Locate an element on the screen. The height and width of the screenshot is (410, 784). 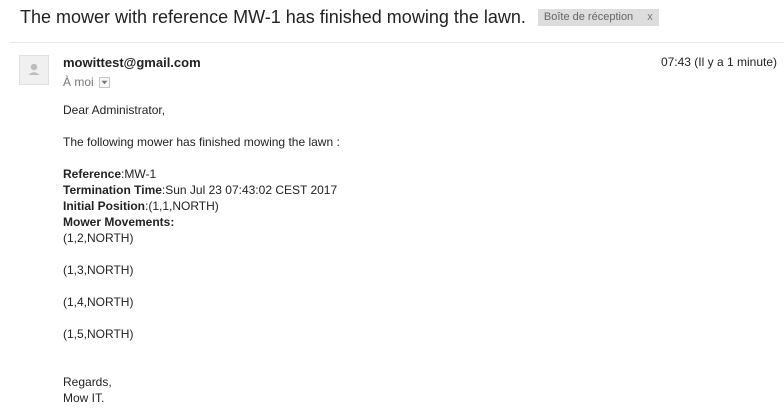
initial-position-line: Initial Position:(1,1,NORTH) is located at coordinates (201, 206).